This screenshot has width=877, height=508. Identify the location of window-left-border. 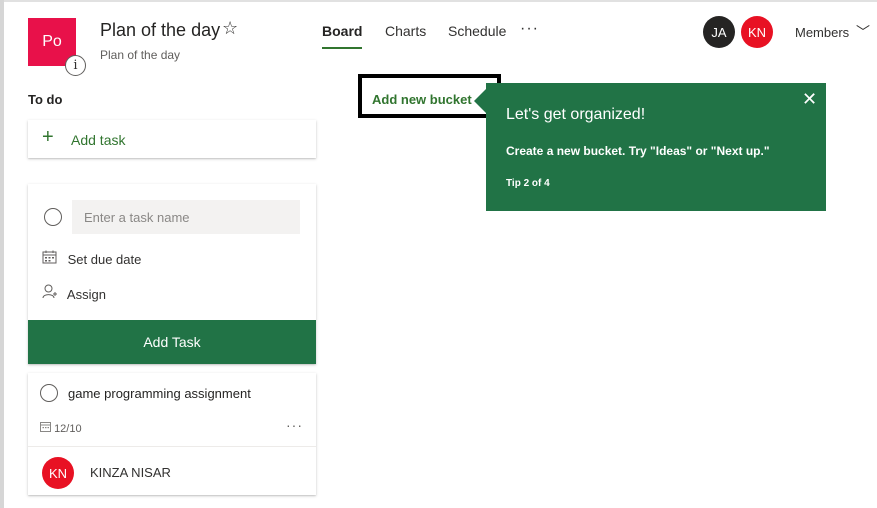
(2, 254).